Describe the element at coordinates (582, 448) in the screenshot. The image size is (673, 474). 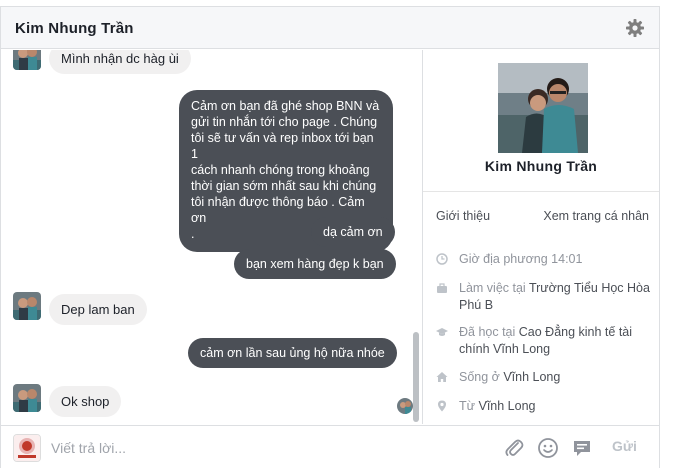
I see `sticker-icon` at that location.